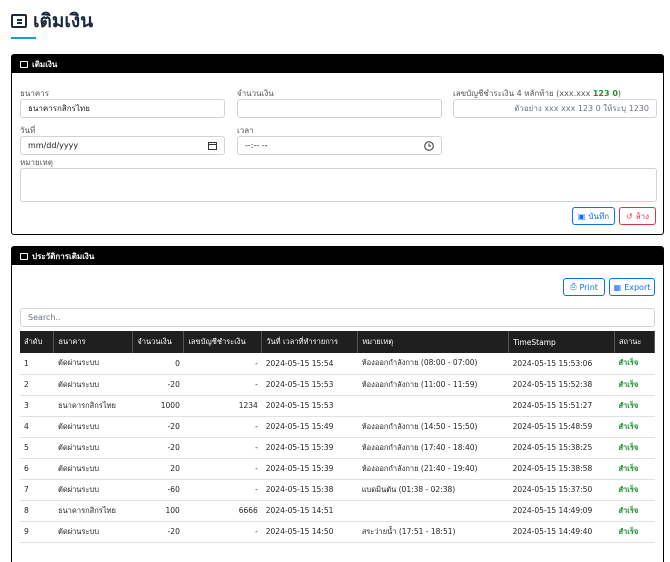  I want to click on col-index-cell: 4, so click(37, 427).